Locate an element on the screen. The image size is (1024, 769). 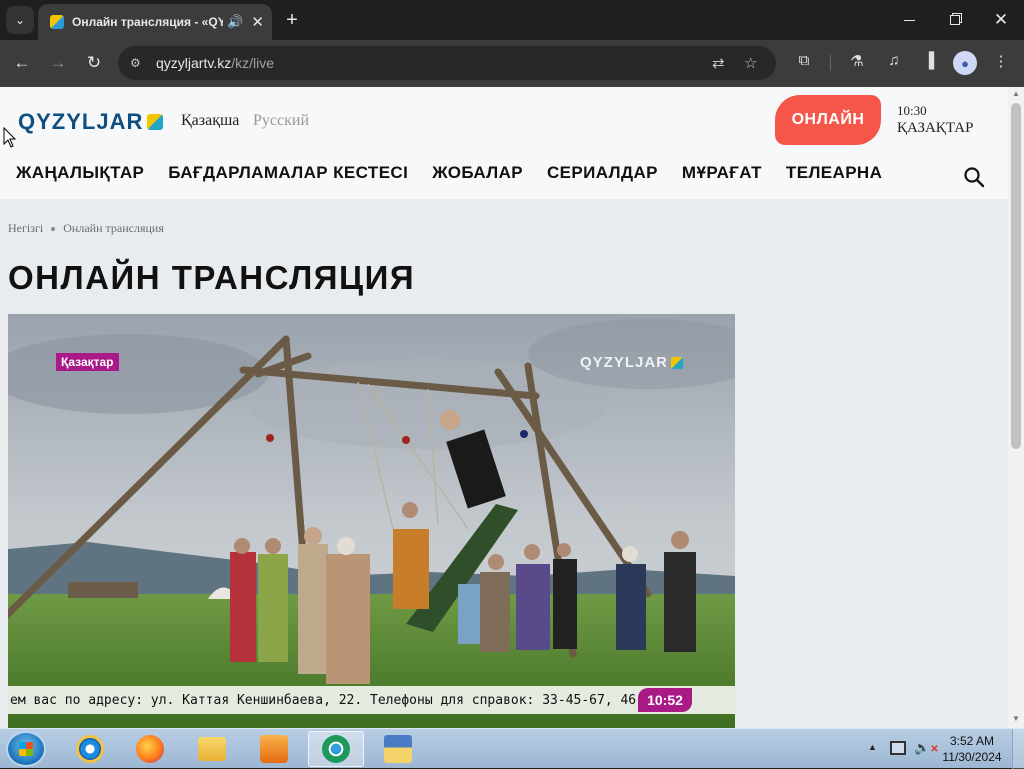
scrollbar-thumb is located at coordinates (1016, 276).